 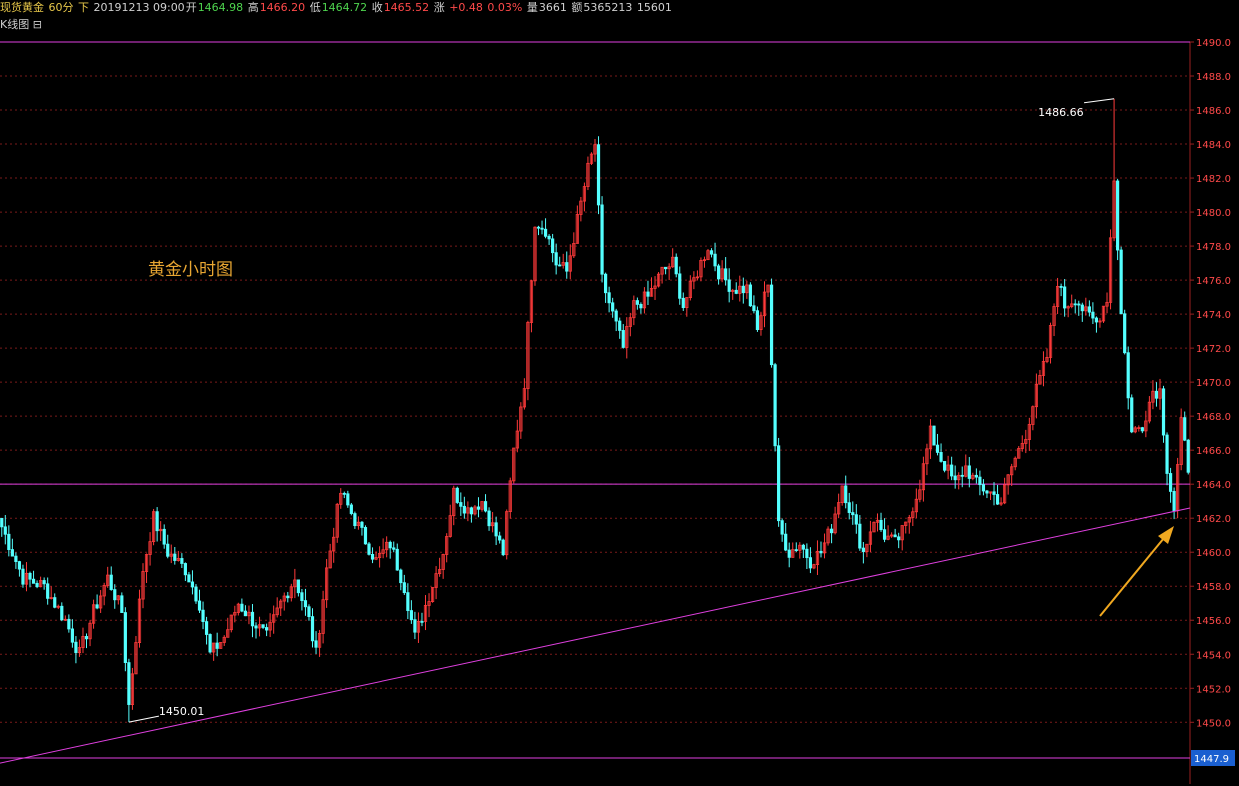 What do you see at coordinates (1213, 145) in the screenshot?
I see `axis-tick-label: 1484.0` at bounding box center [1213, 145].